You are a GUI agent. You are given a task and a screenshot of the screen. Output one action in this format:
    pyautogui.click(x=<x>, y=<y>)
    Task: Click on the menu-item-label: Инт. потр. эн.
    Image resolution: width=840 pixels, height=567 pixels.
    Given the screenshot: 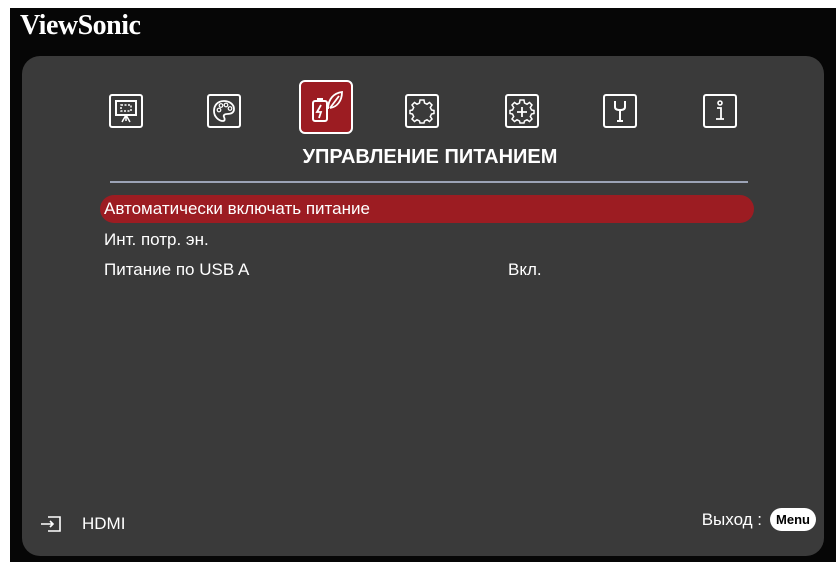 What is the action you would take?
    pyautogui.click(x=156, y=239)
    